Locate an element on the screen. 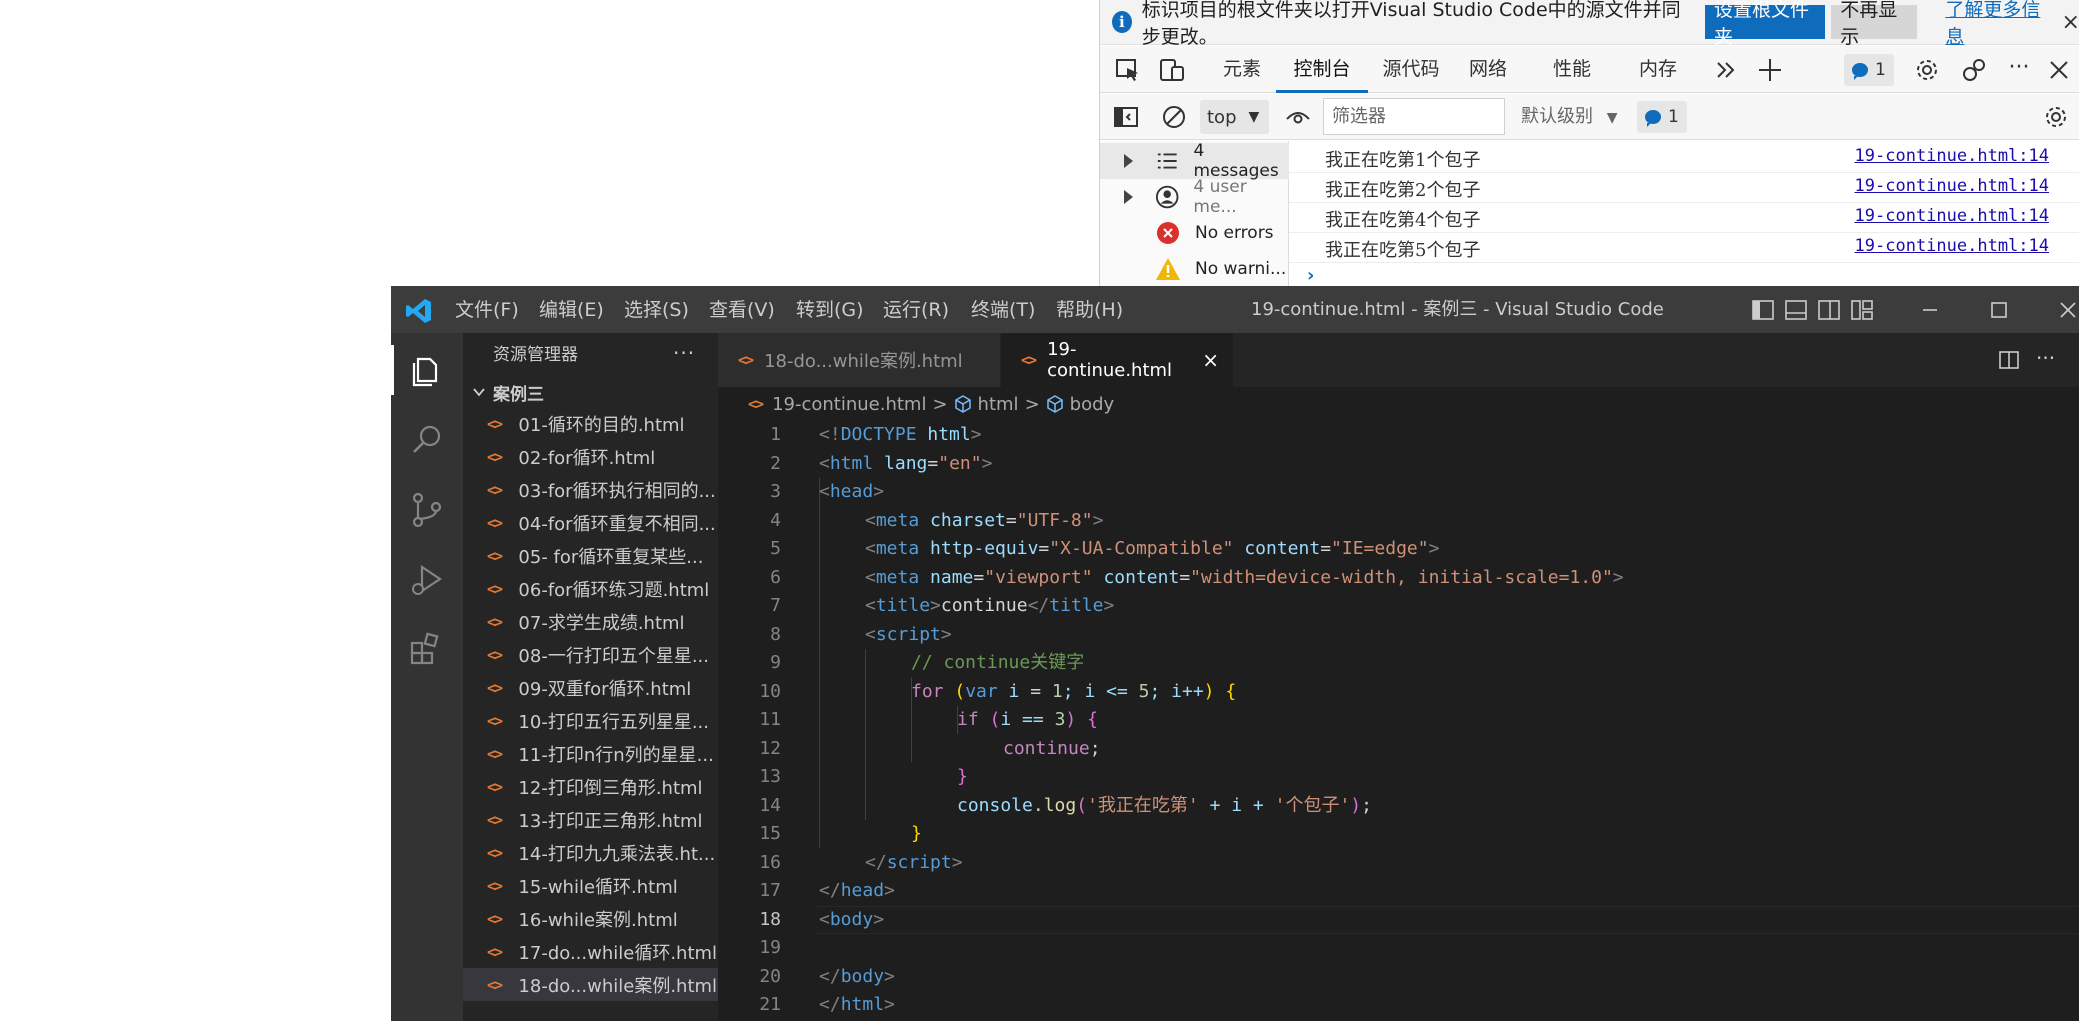 The image size is (2079, 1021). explorer-file-item: <> 17-do...while循环.html is located at coordinates (590, 951).